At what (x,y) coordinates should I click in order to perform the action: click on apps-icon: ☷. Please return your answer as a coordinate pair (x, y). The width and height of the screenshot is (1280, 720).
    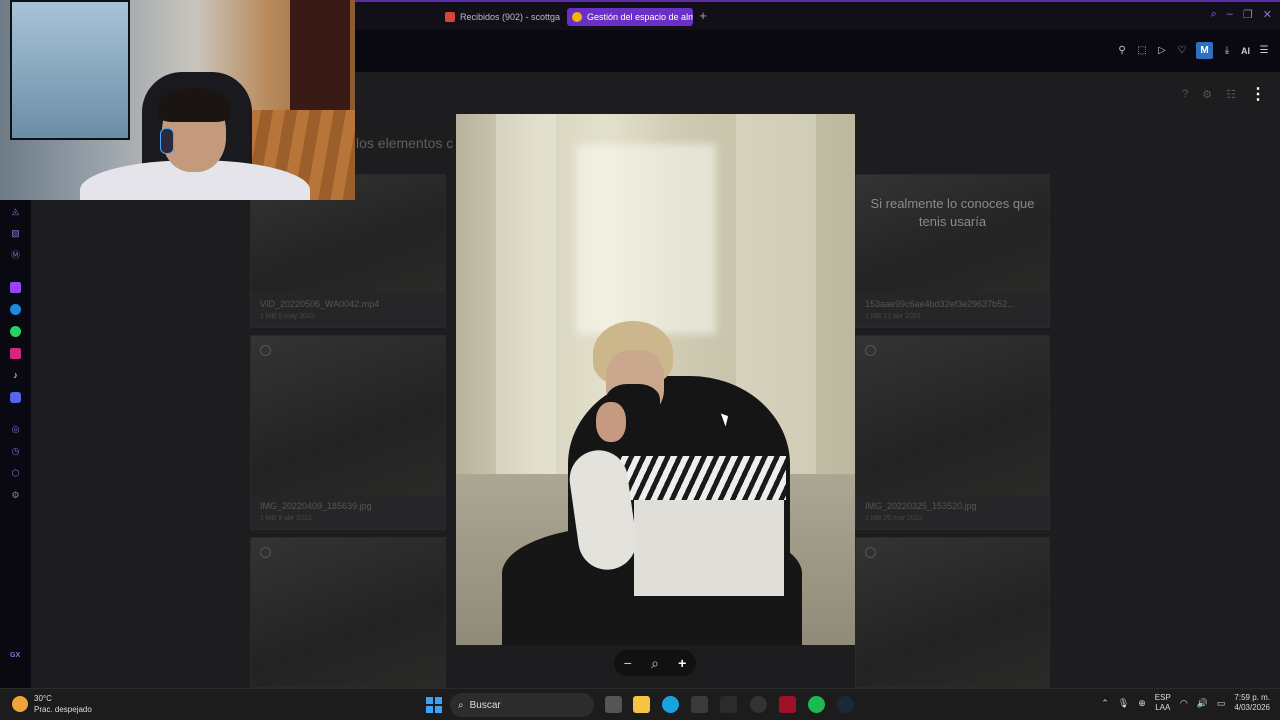
    Looking at the image, I should click on (1231, 94).